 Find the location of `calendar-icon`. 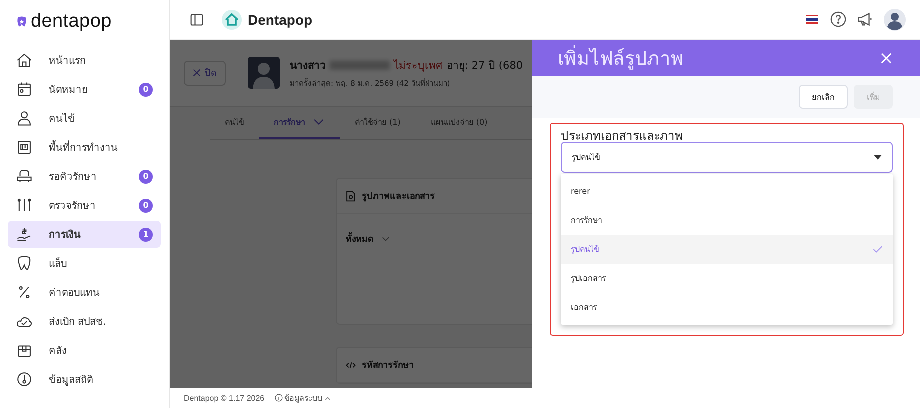

calendar-icon is located at coordinates (24, 89).